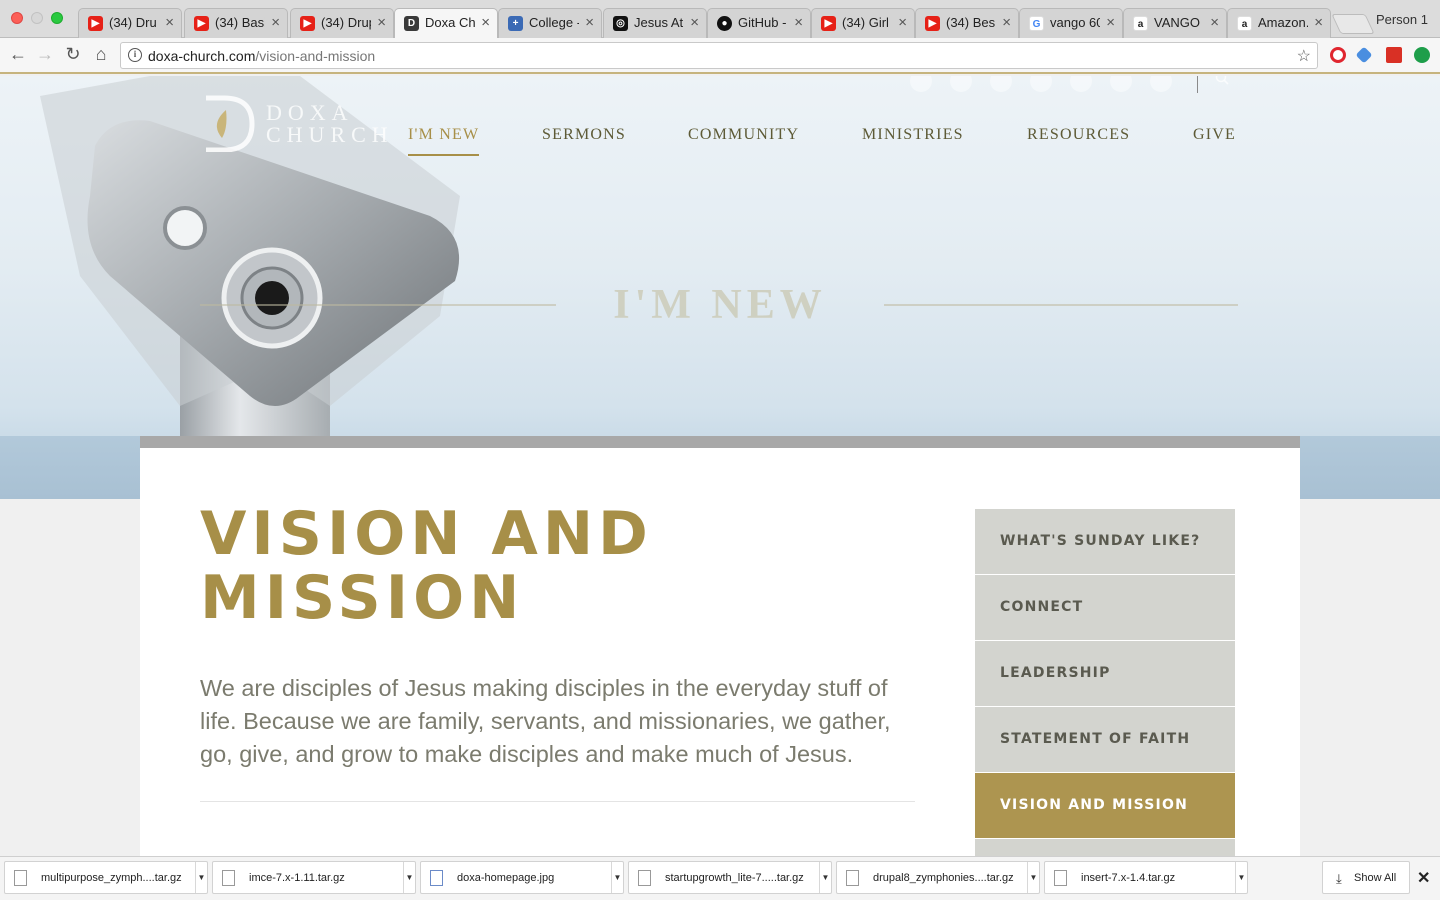 This screenshot has width=1440, height=900. I want to click on download-item: multipurpose_zymph....tar.gz ▼, so click(106, 877).